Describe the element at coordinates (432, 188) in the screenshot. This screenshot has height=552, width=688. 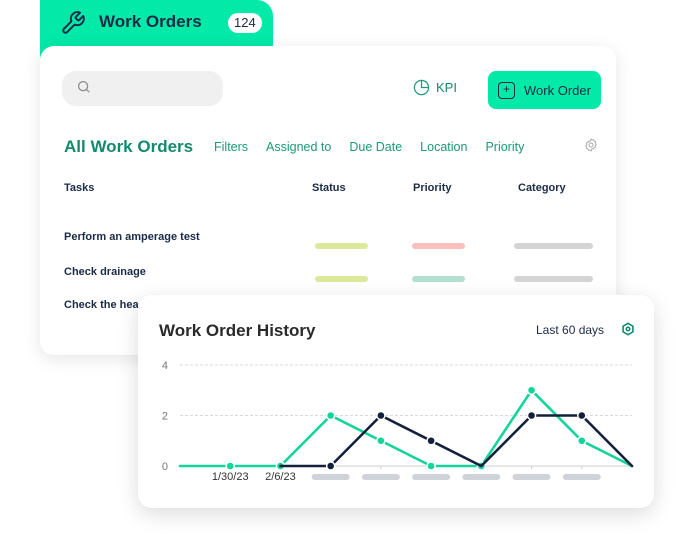
I see `column-header-priority: Priority` at that location.